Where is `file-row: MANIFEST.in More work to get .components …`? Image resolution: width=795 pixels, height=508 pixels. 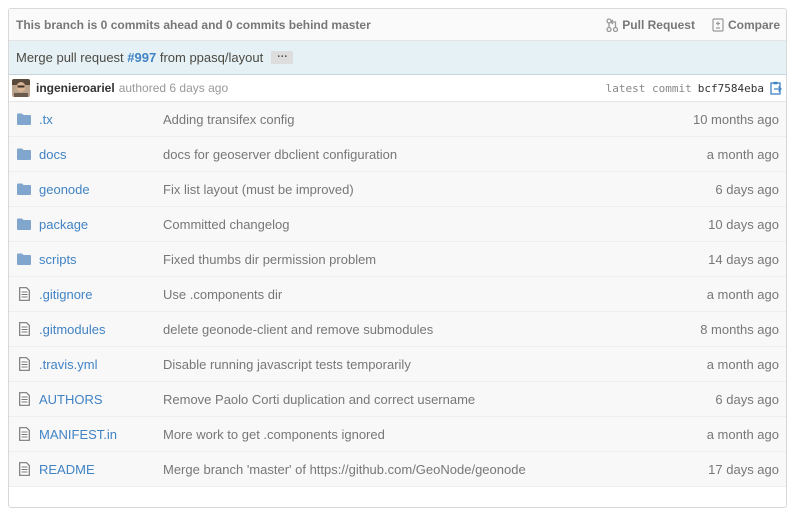
file-row: MANIFEST.in More work to get .components … is located at coordinates (397, 434).